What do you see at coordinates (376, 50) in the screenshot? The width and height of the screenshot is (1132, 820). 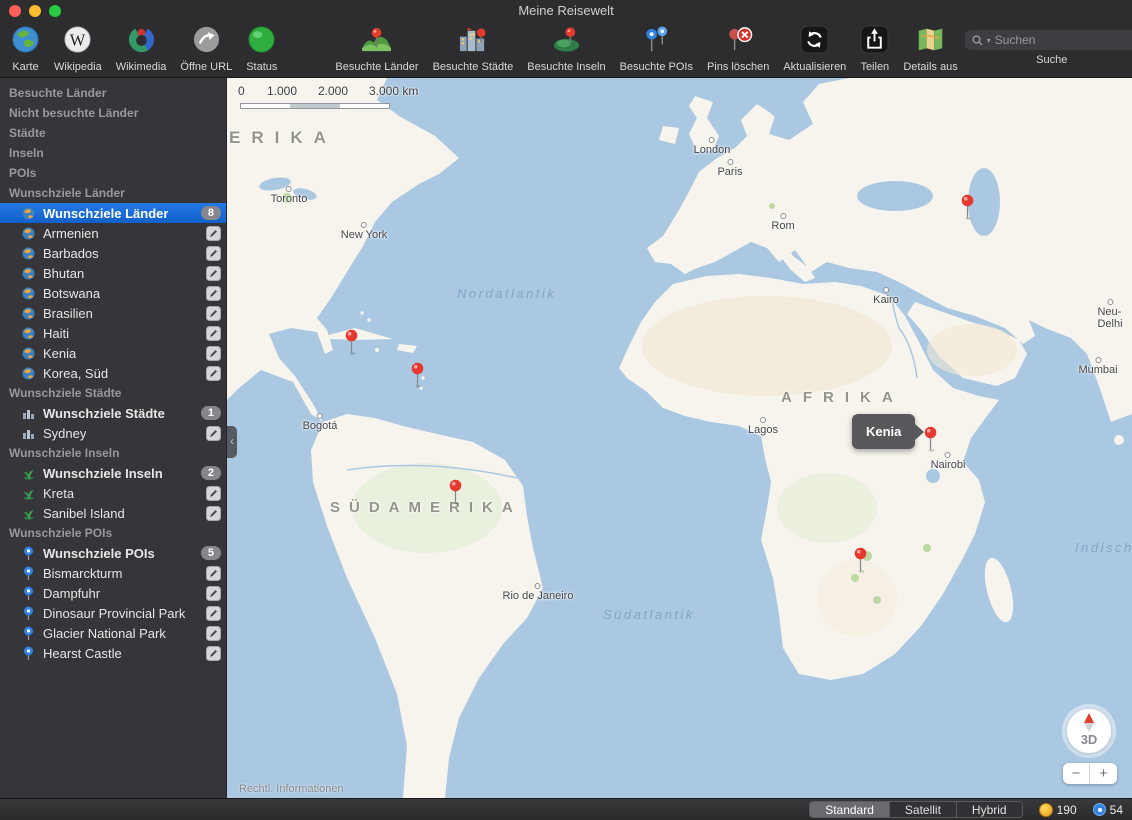 I see `toolbar-button-besuchte-laender: Besuchte Länder` at bounding box center [376, 50].